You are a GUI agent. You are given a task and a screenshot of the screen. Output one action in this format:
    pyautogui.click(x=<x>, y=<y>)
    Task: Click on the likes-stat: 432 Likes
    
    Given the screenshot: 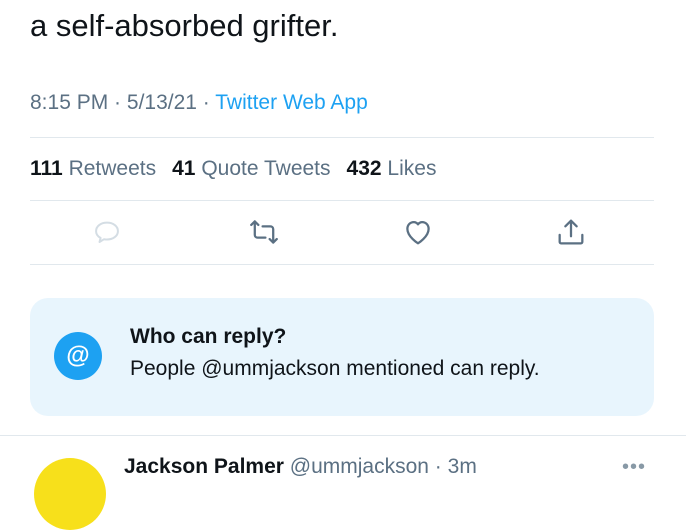 What is the action you would take?
    pyautogui.click(x=392, y=168)
    